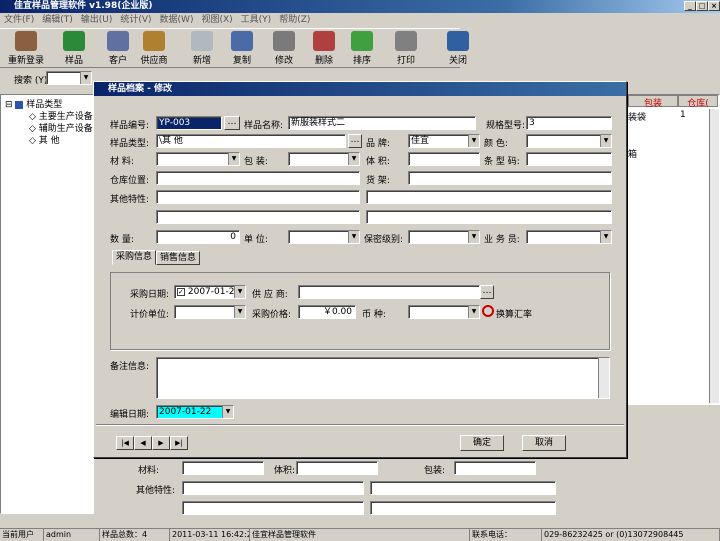 The image size is (720, 541). I want to click on grid-scrollbar, so click(714, 256).